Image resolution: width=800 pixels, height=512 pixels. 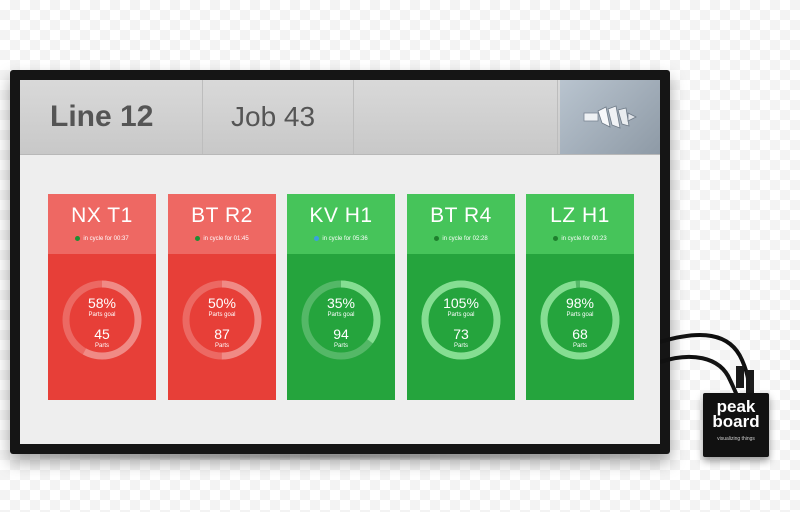 I want to click on percent-value: 58%, so click(x=102, y=303).